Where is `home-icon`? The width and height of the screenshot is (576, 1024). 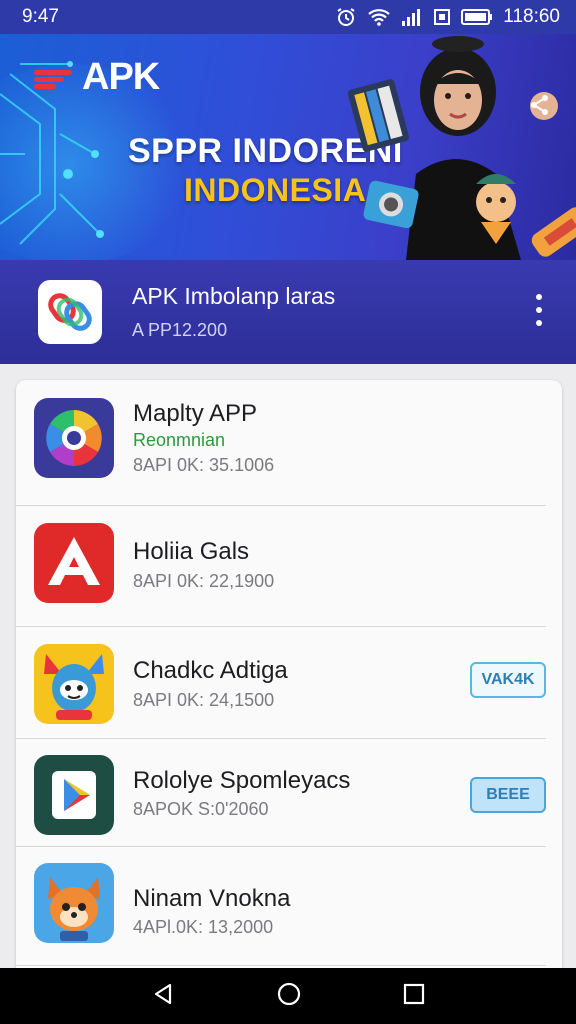 home-icon is located at coordinates (289, 996).